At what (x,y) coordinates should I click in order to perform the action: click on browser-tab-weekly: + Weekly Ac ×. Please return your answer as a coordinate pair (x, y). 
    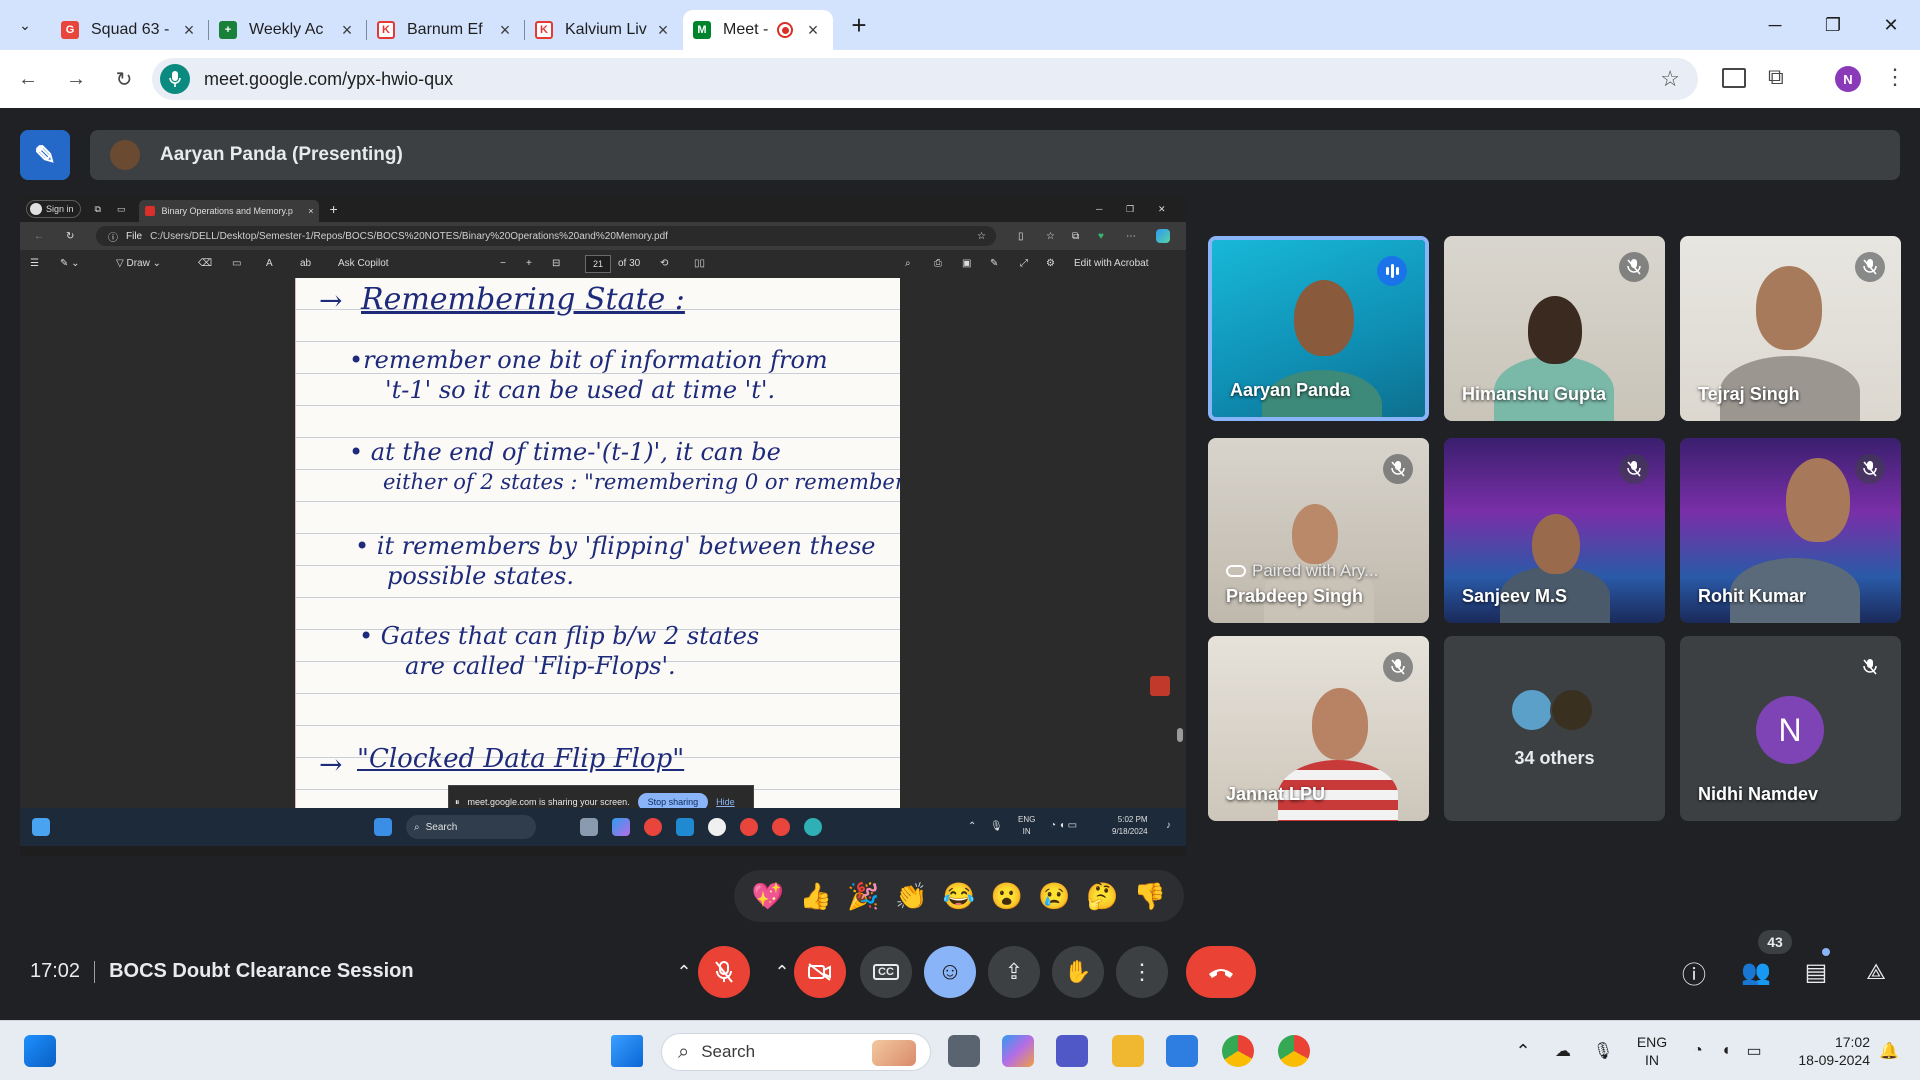
    Looking at the image, I should click on (288, 30).